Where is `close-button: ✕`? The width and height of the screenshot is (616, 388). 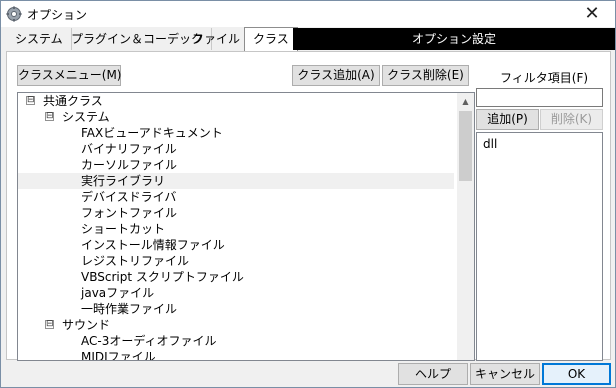
close-button: ✕ is located at coordinates (592, 14).